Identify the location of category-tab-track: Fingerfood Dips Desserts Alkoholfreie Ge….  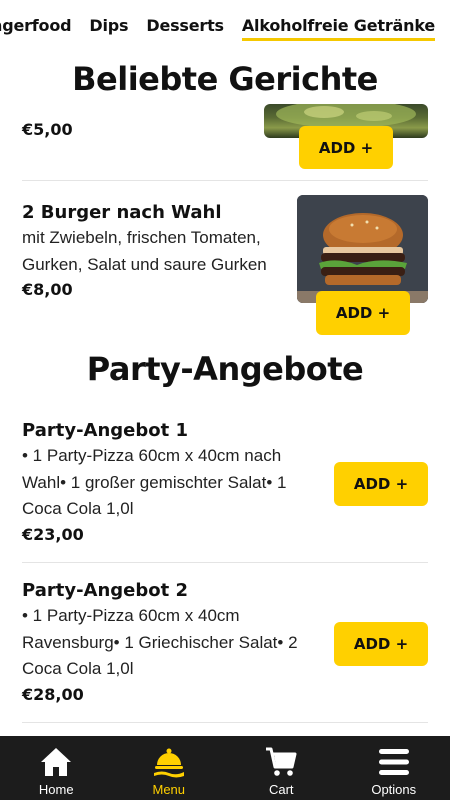
(222, 27).